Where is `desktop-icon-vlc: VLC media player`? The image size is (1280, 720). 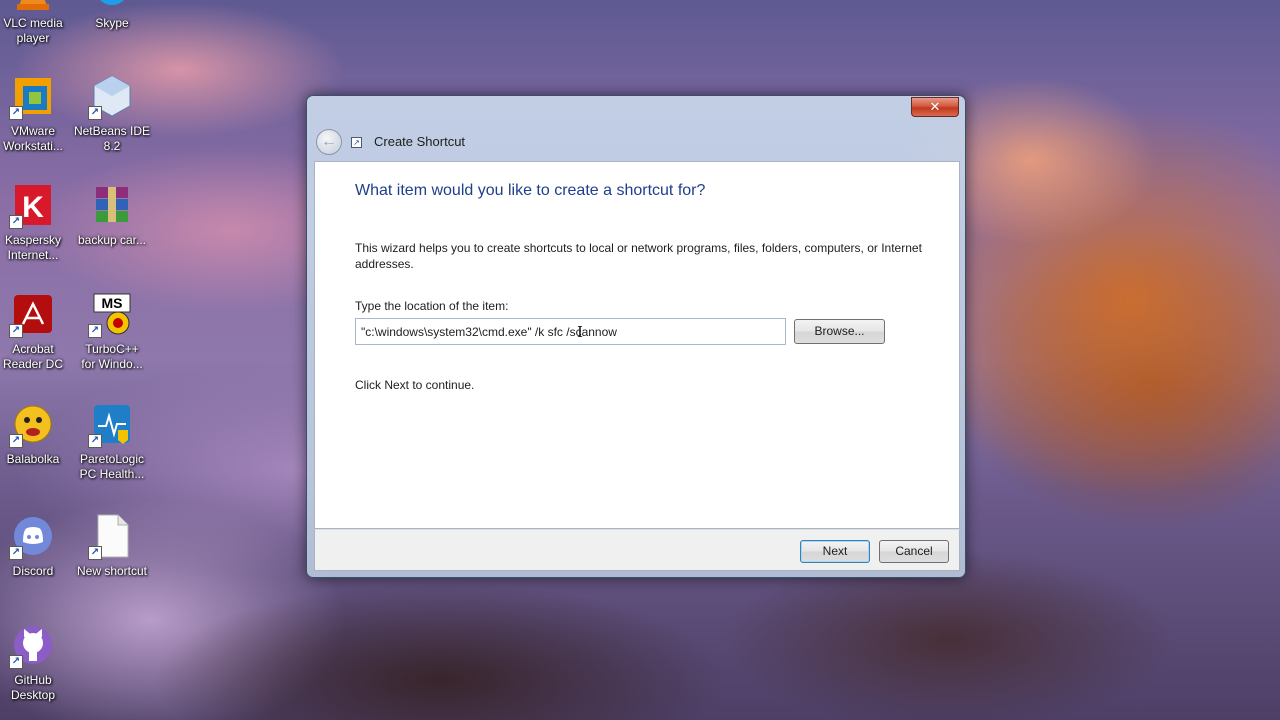
desktop-icon-vlc: VLC media player is located at coordinates (36, 23).